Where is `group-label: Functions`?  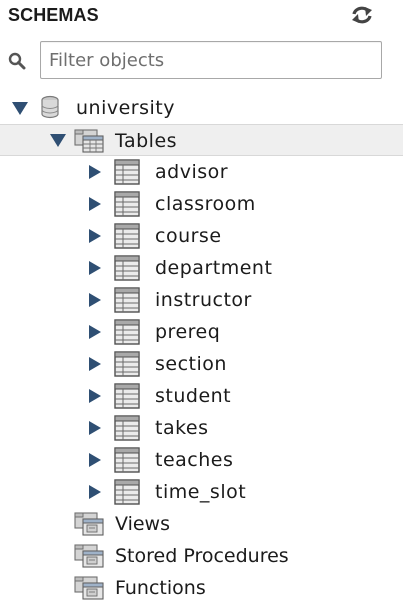 group-label: Functions is located at coordinates (160, 588).